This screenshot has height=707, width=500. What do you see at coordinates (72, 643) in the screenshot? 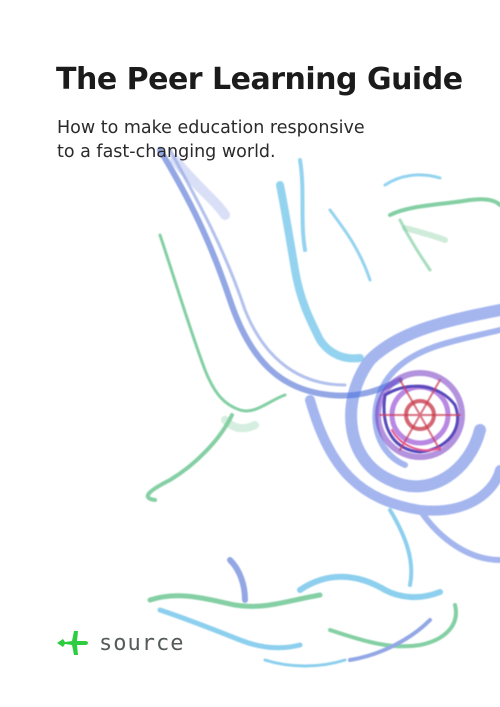
I see `plane-icon` at bounding box center [72, 643].